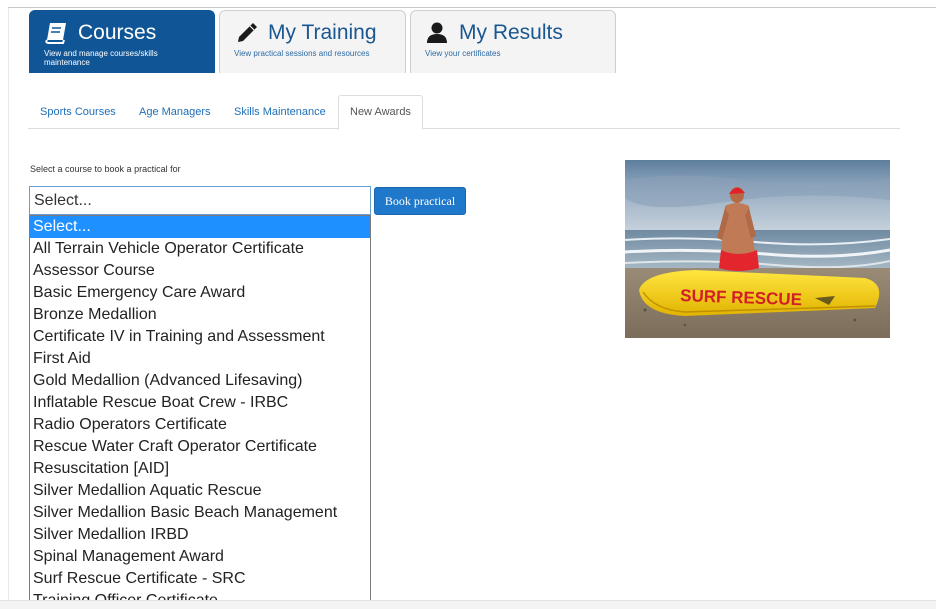 This screenshot has height=609, width=936. Describe the element at coordinates (175, 112) in the screenshot. I see `subtab-age-managers: Age Managers` at that location.